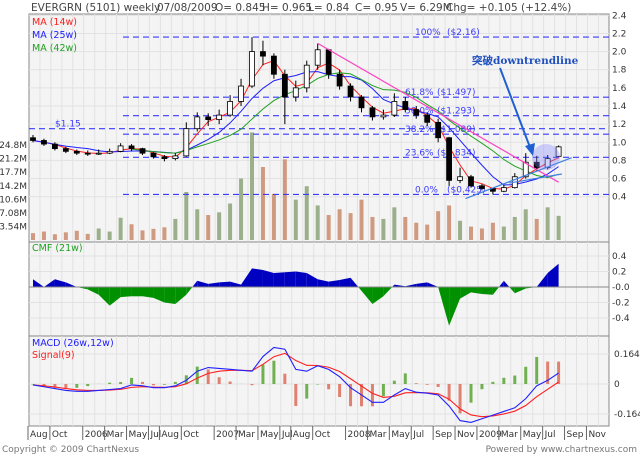 This screenshot has height=461, width=640. I want to click on cmf-tick: -0.2, so click(621, 304).